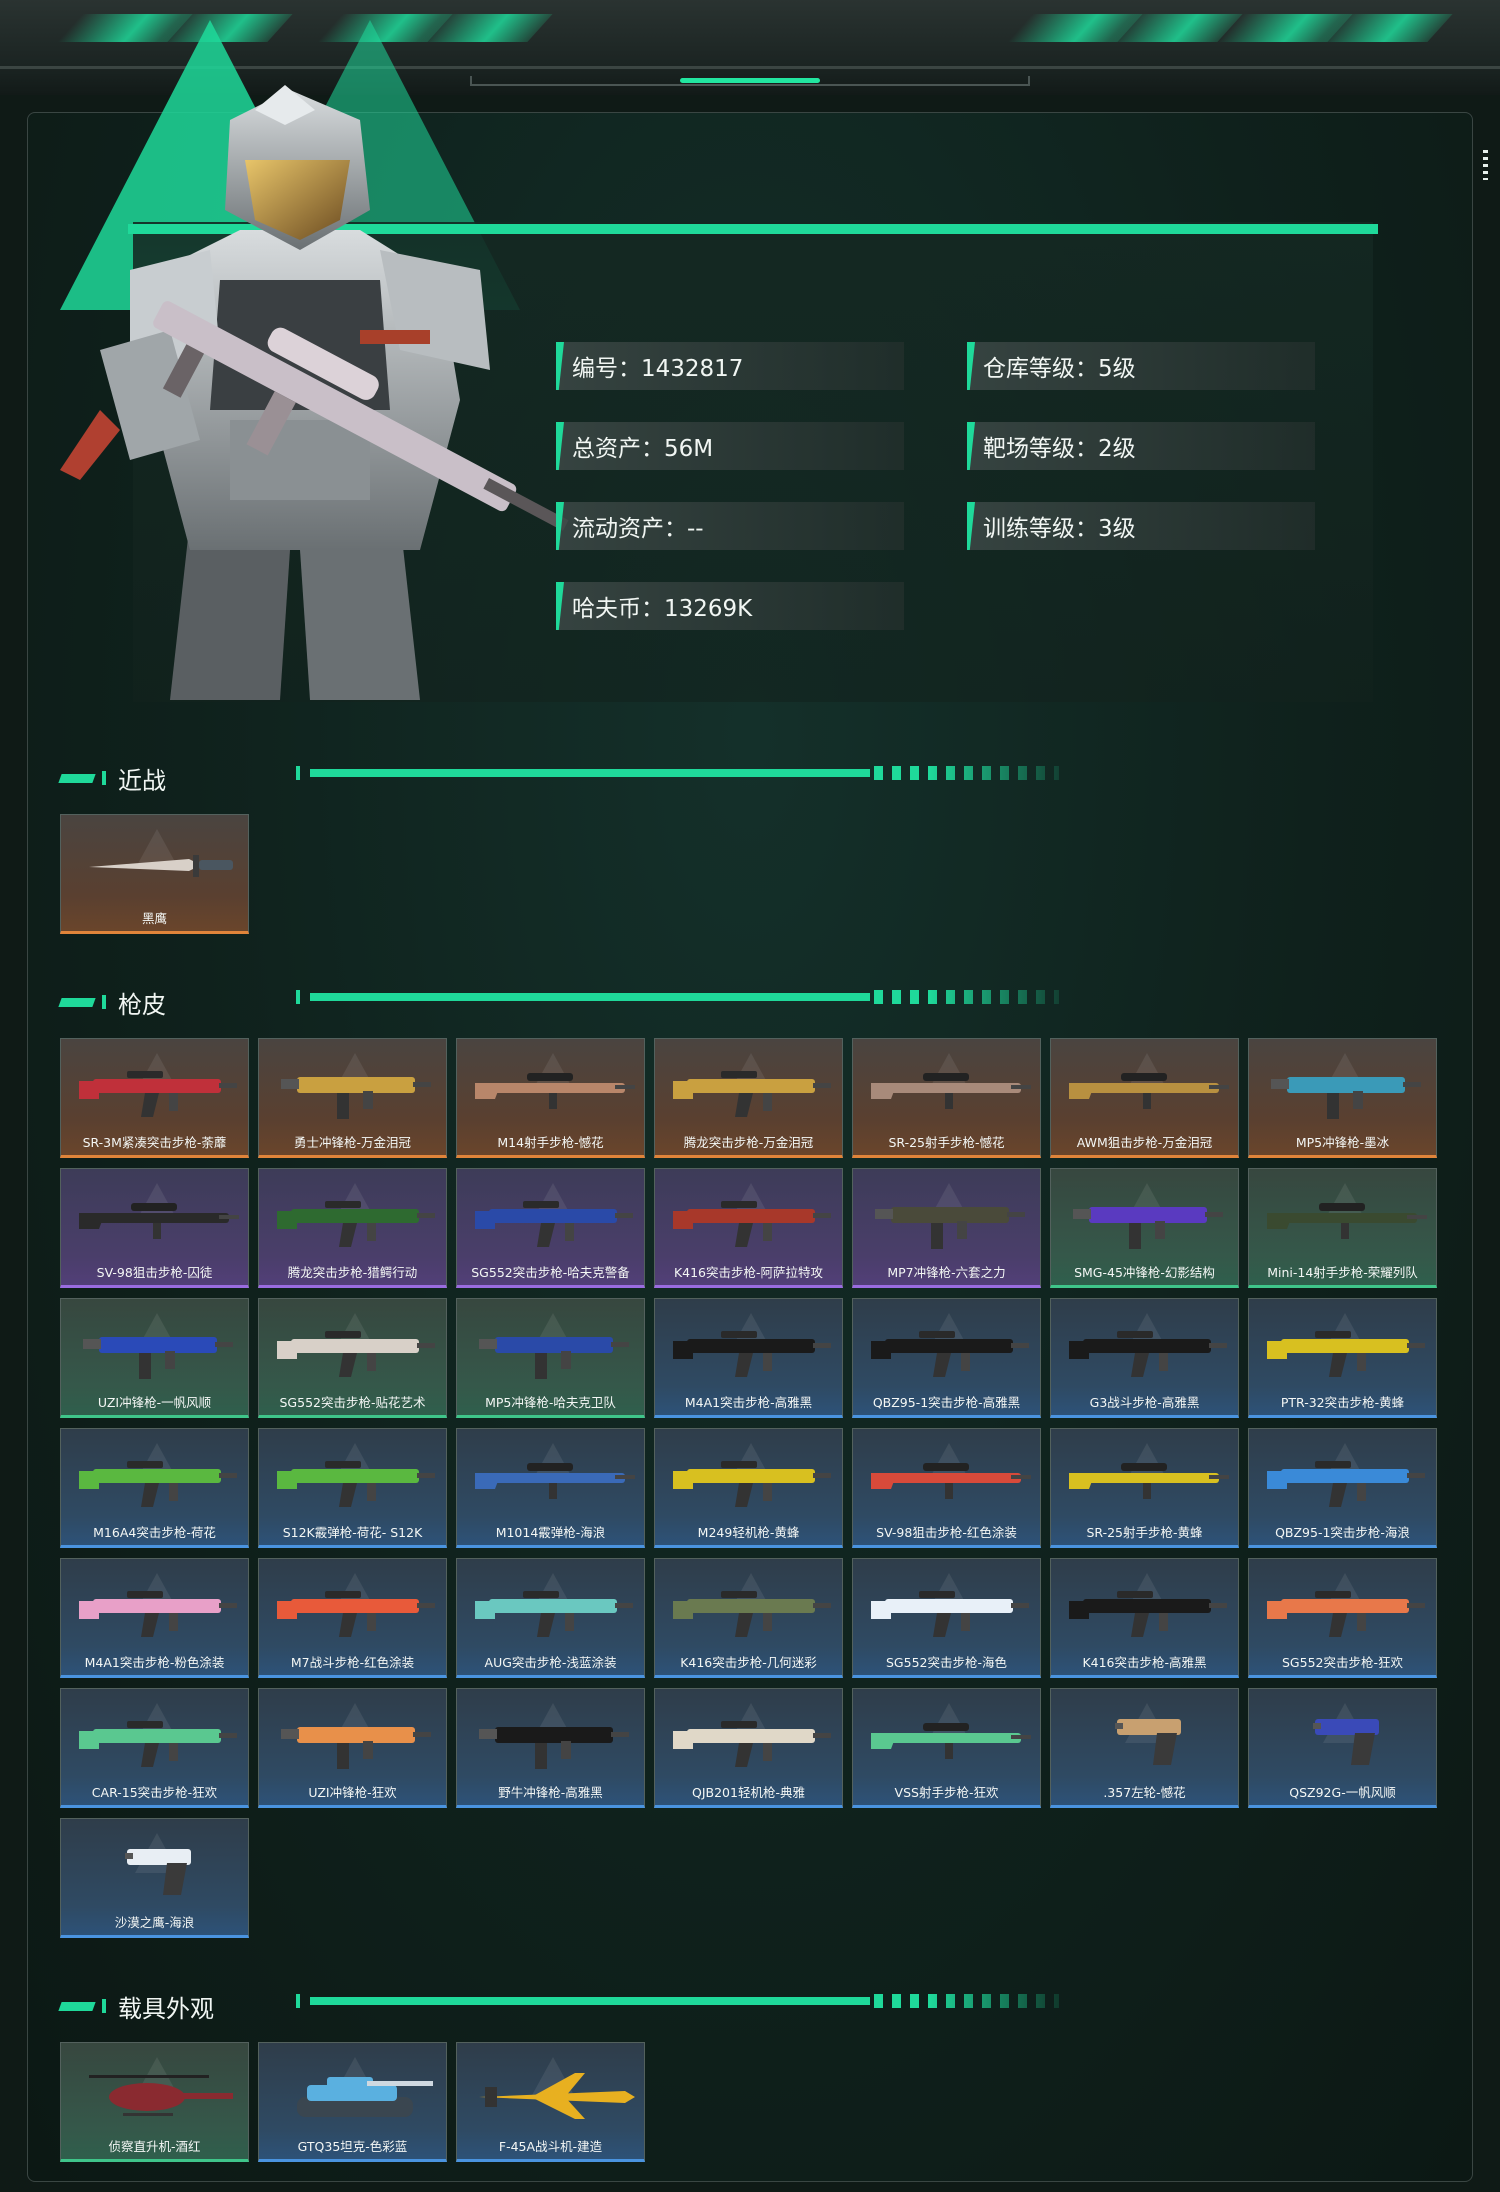 Image resolution: width=1500 pixels, height=2192 pixels. Describe the element at coordinates (1144, 1662) in the screenshot. I see `item-name: K416突击步枪-高雅黑` at that location.